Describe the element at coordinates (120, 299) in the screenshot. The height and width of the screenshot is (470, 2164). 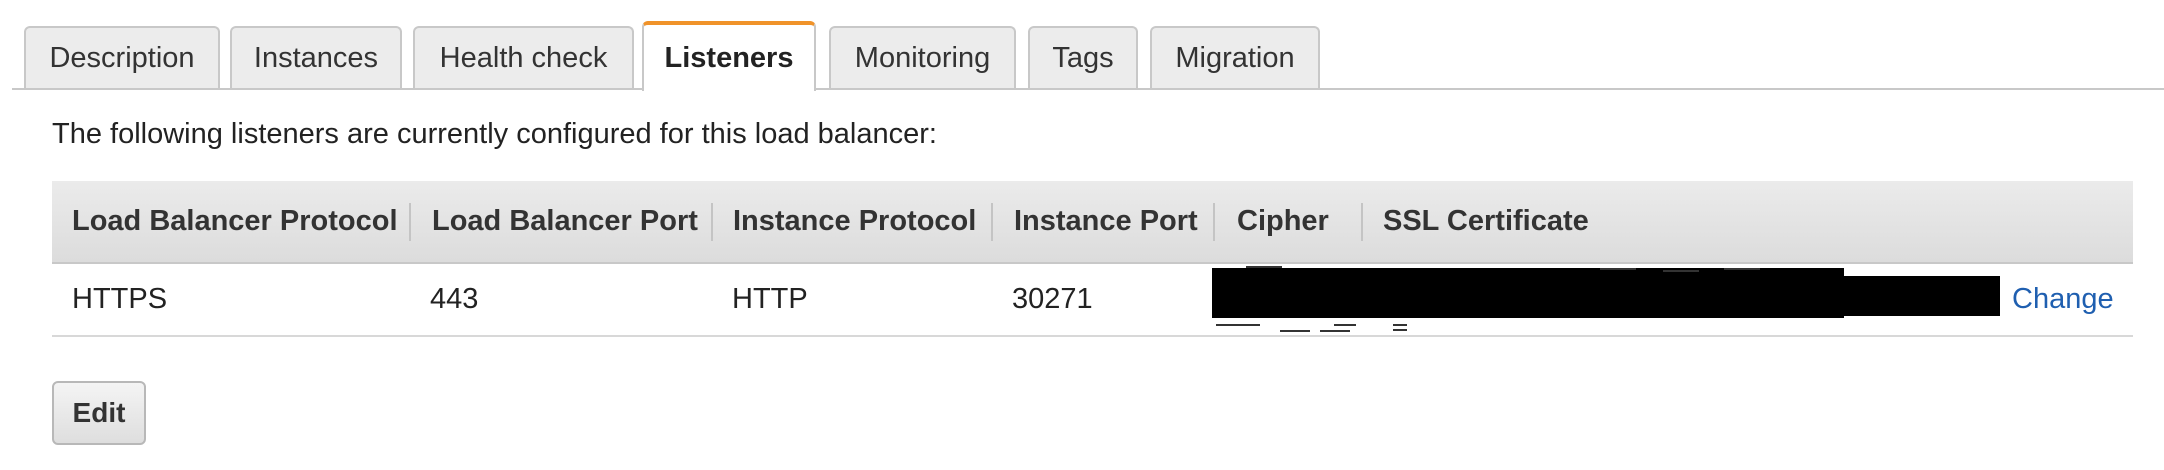
I see `cell-lb-protocol: HTTPS` at that location.